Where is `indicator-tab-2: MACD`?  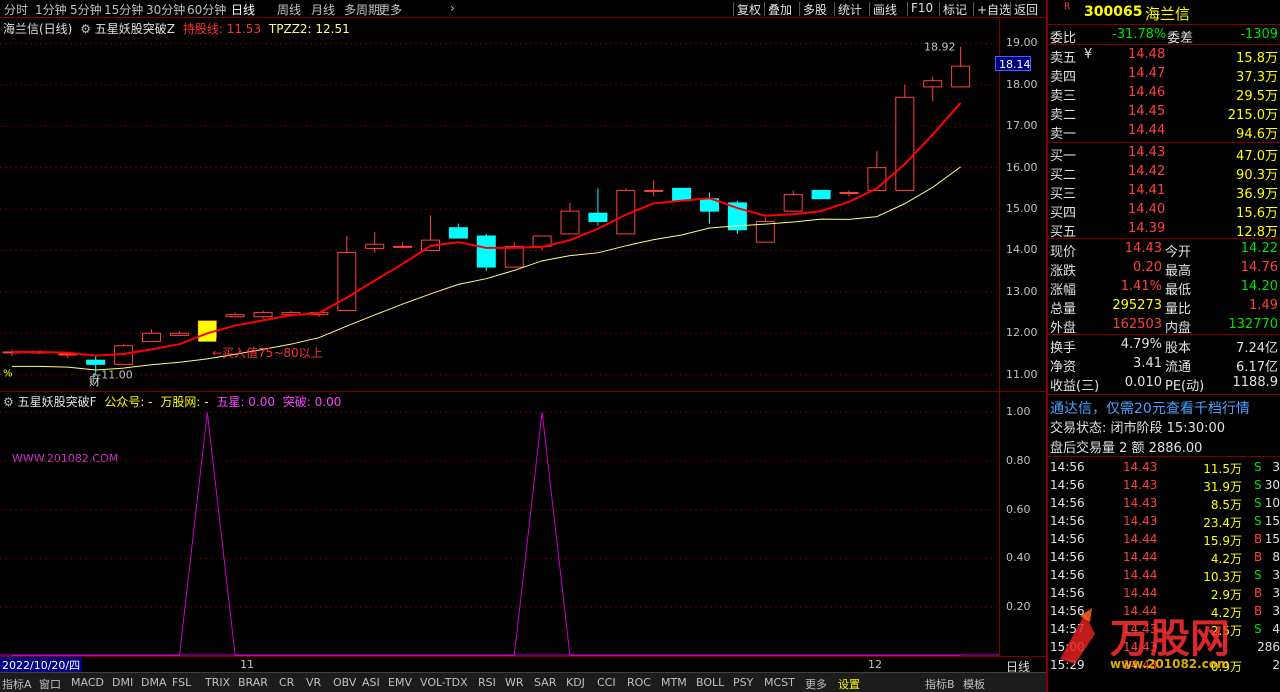
indicator-tab-2: MACD is located at coordinates (87, 682).